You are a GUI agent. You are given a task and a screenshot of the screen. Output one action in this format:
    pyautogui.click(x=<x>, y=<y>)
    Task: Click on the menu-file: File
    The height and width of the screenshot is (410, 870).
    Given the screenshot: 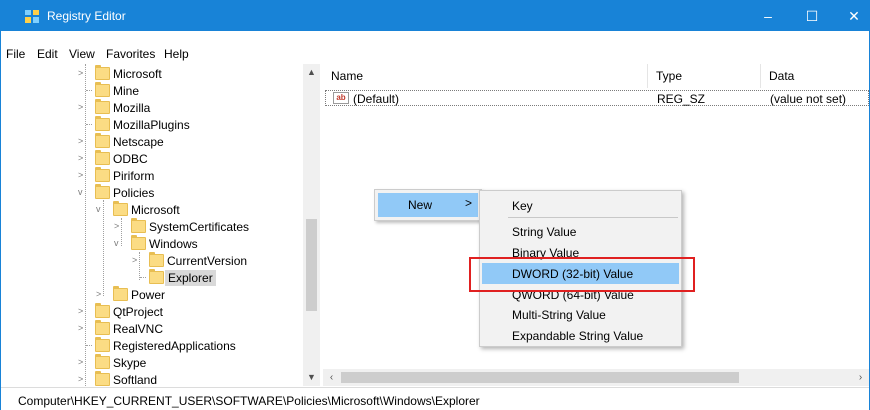 What is the action you would take?
    pyautogui.click(x=15, y=54)
    